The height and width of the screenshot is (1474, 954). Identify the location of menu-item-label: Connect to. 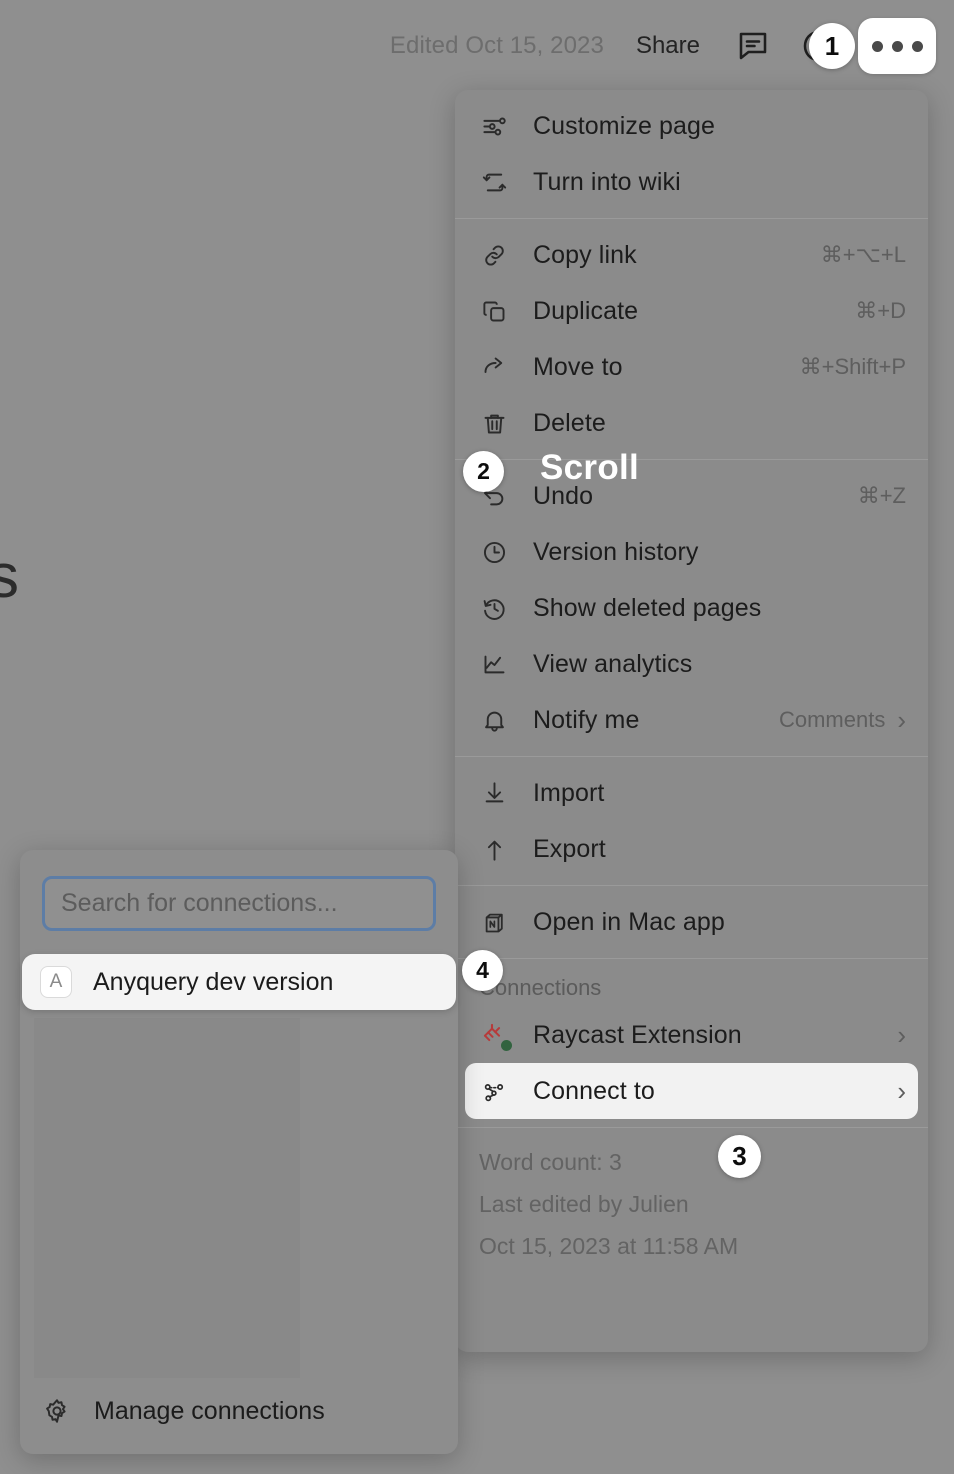
(594, 1090).